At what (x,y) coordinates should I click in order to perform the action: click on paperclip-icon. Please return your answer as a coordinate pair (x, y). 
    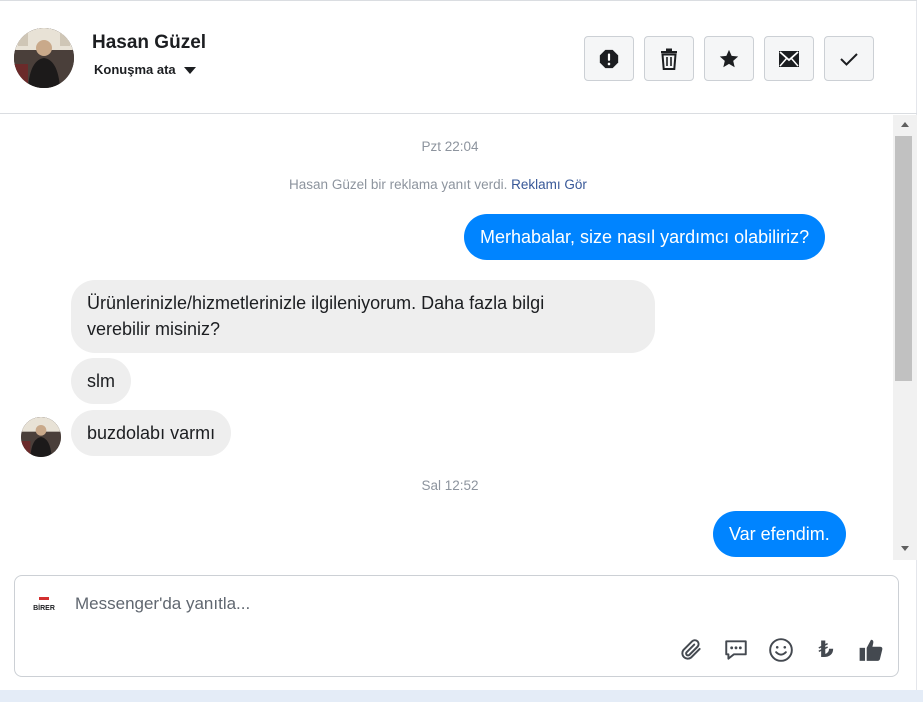
    Looking at the image, I should click on (691, 649).